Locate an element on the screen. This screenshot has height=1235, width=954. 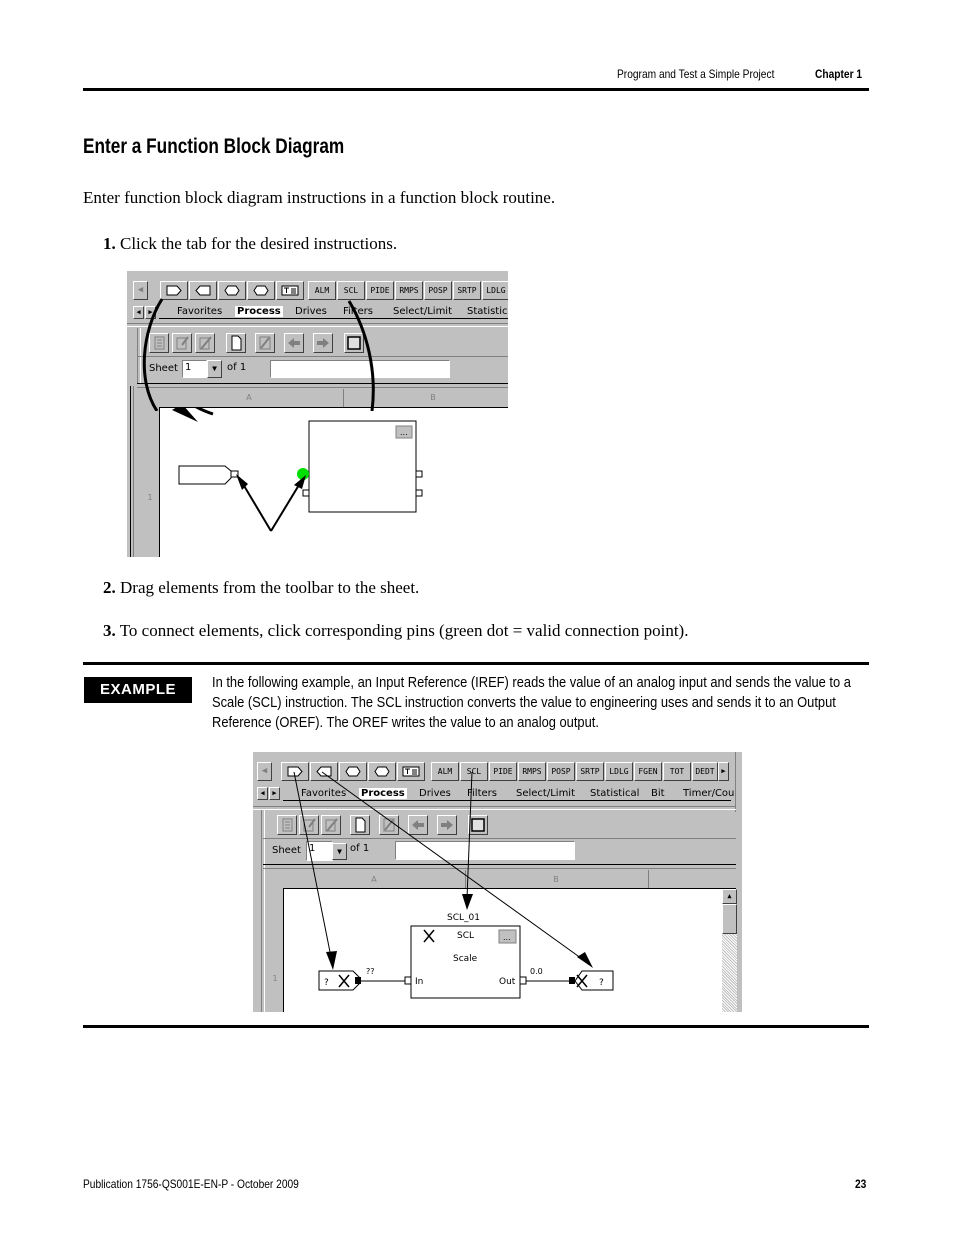
input-reference-icon is located at coordinates (174, 290).